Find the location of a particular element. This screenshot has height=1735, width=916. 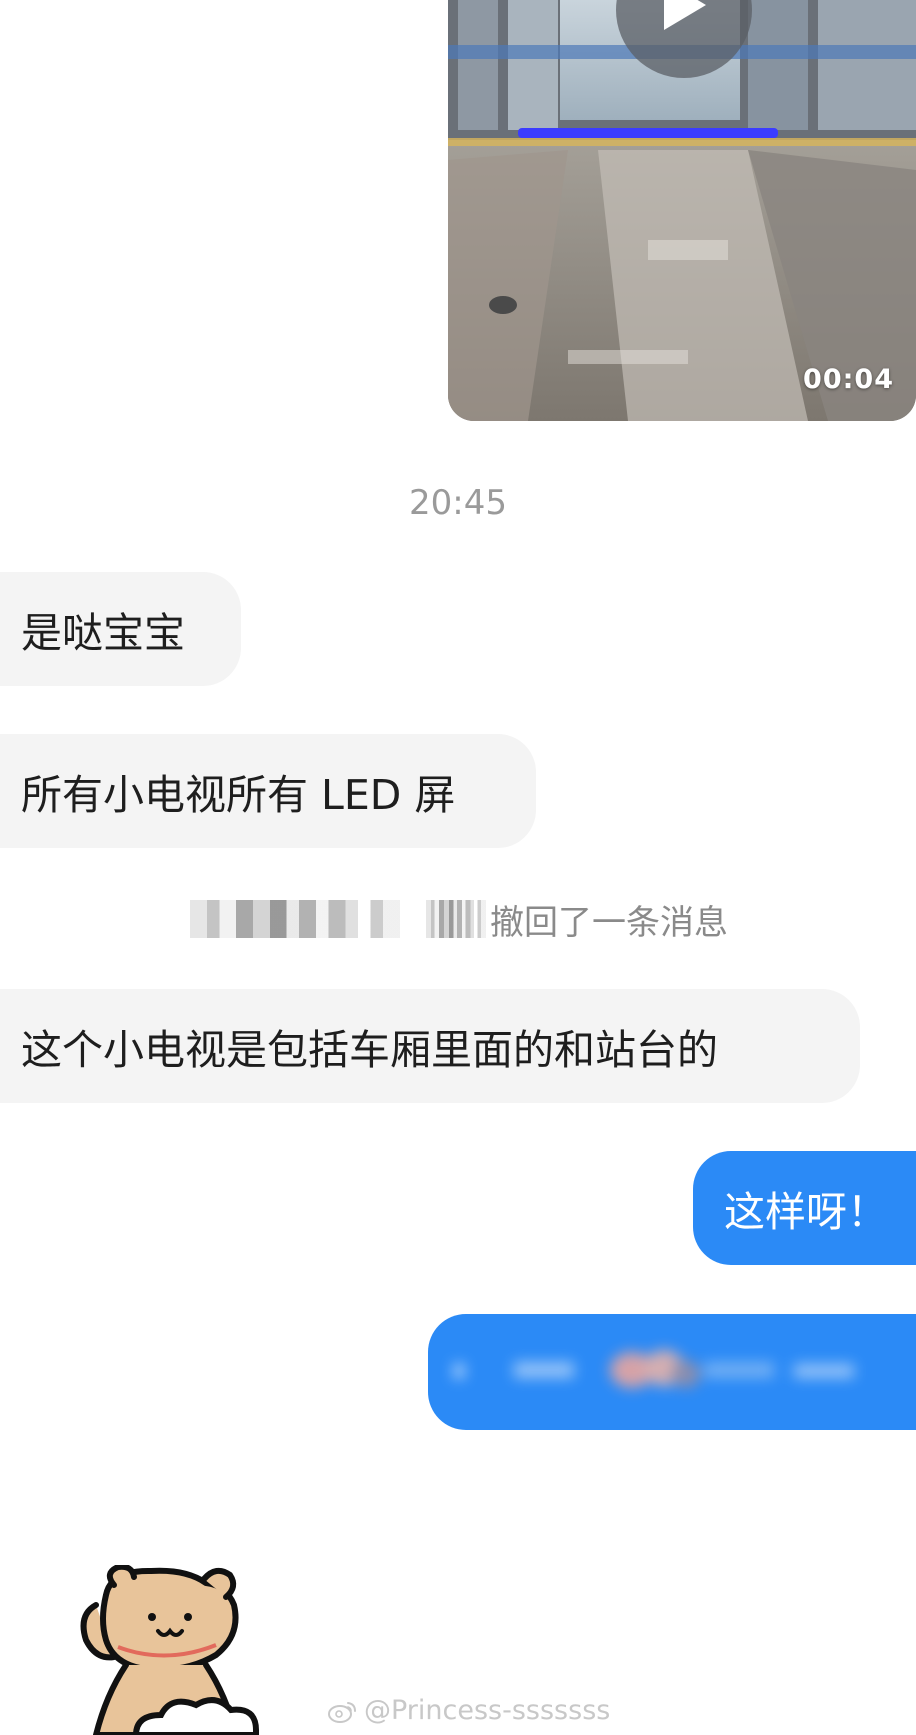

watermark-text: @Princess-sssssss is located at coordinates (487, 1710).